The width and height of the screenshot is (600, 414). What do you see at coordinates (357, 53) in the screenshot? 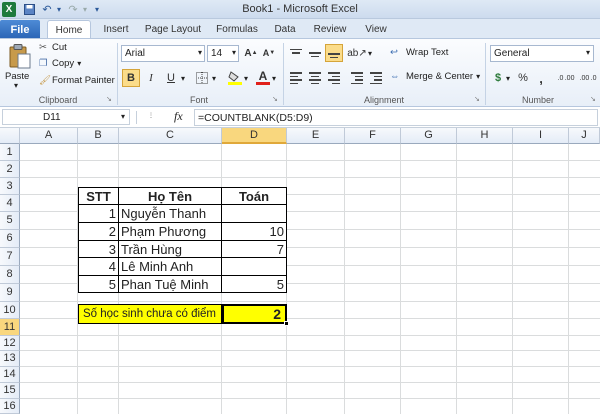
I see `orientation-icon: ab↗` at bounding box center [357, 53].